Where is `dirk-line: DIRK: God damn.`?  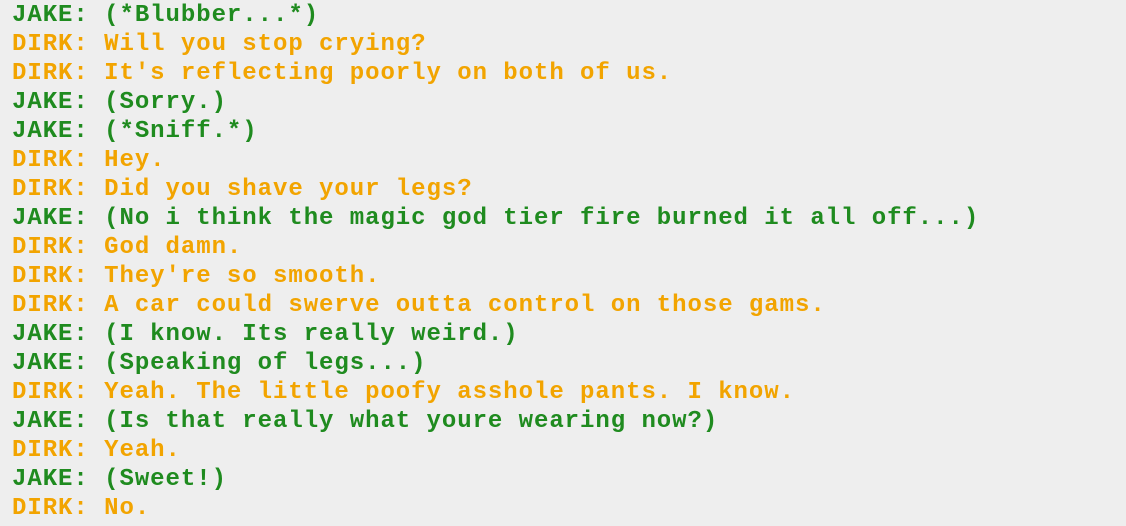 dirk-line: DIRK: God damn. is located at coordinates (127, 247).